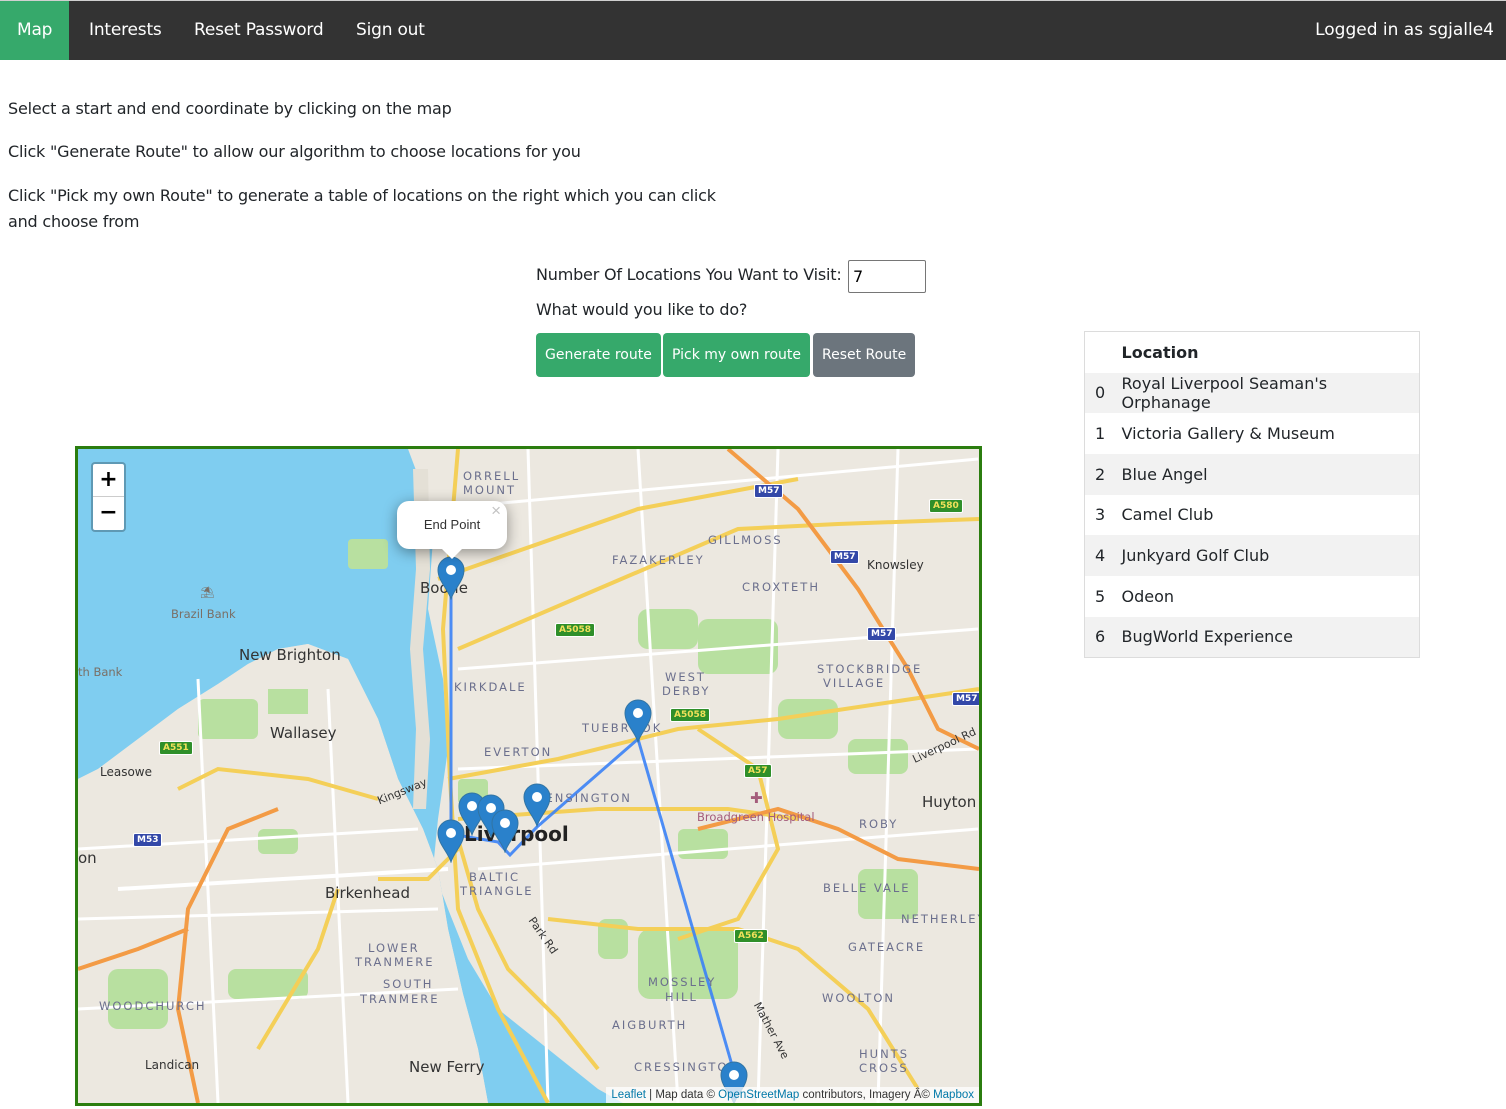  Describe the element at coordinates (941, 919) in the screenshot. I see `map-label: NETHERLEY` at that location.